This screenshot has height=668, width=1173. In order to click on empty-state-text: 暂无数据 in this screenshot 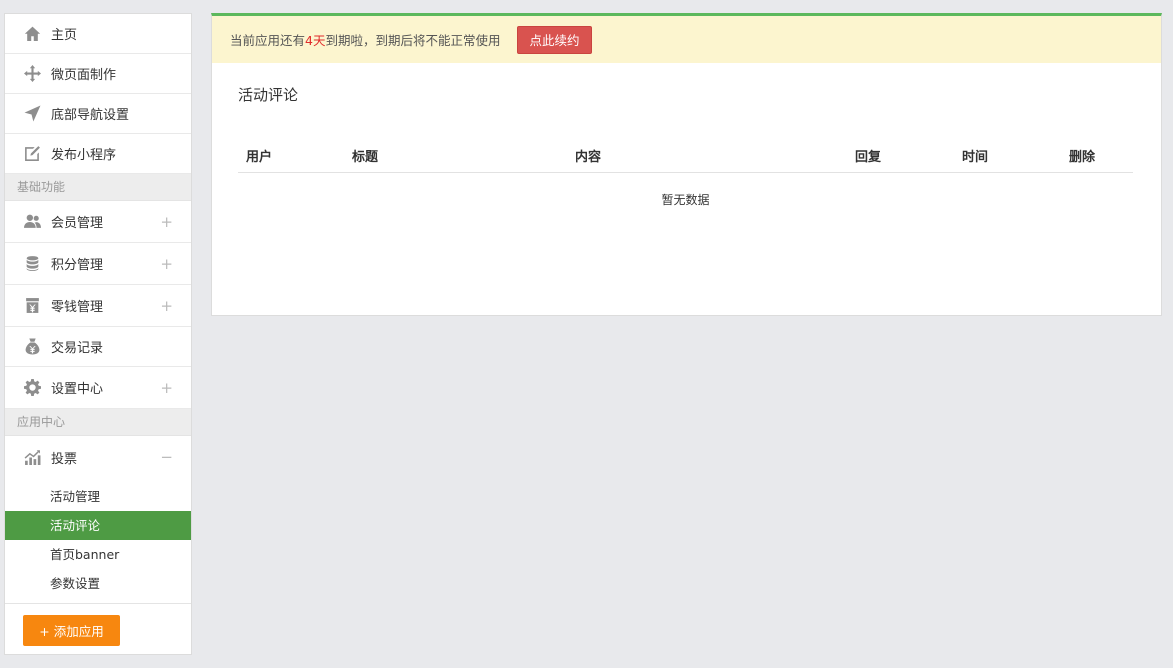, I will do `click(685, 199)`.